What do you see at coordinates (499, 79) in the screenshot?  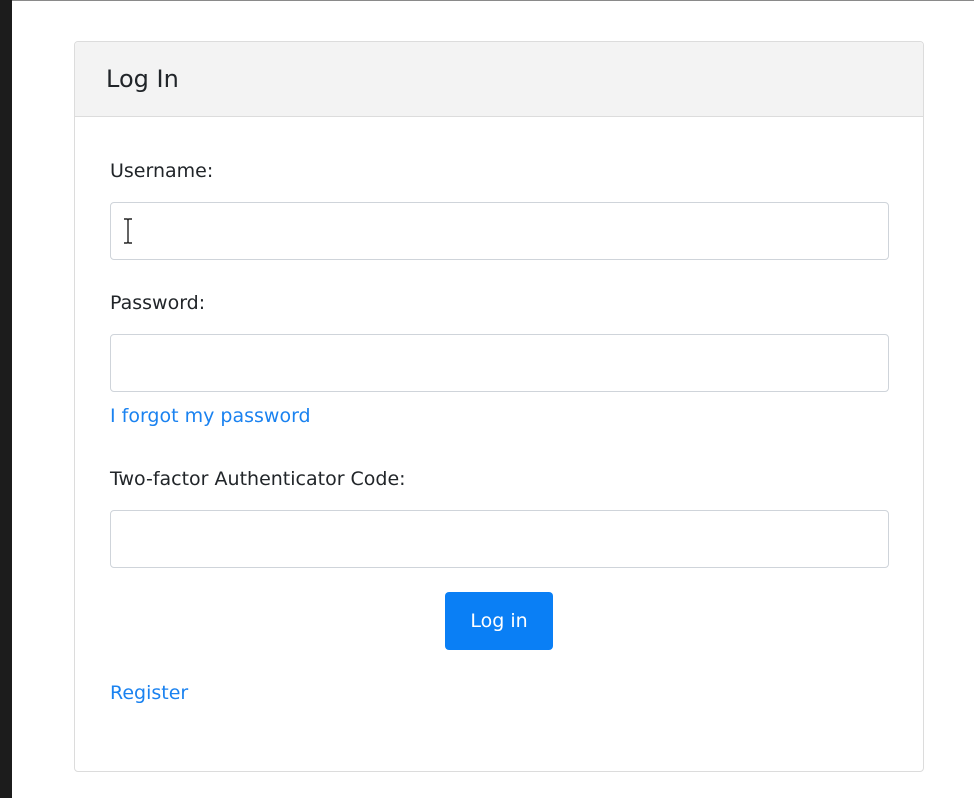 I see `card-header: Log In` at bounding box center [499, 79].